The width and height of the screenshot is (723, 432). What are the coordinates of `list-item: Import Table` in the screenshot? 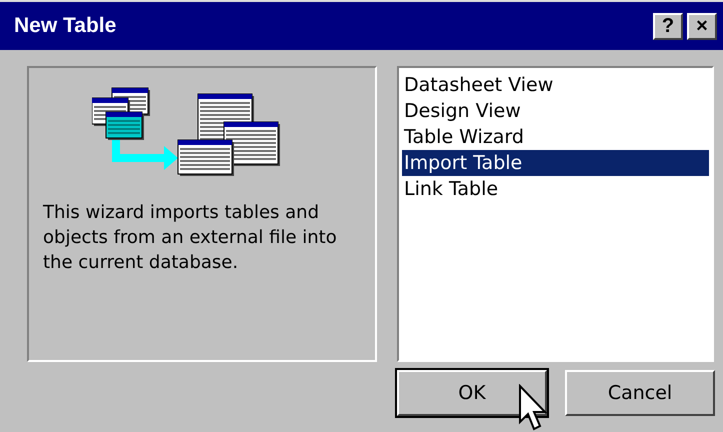 It's located at (555, 163).